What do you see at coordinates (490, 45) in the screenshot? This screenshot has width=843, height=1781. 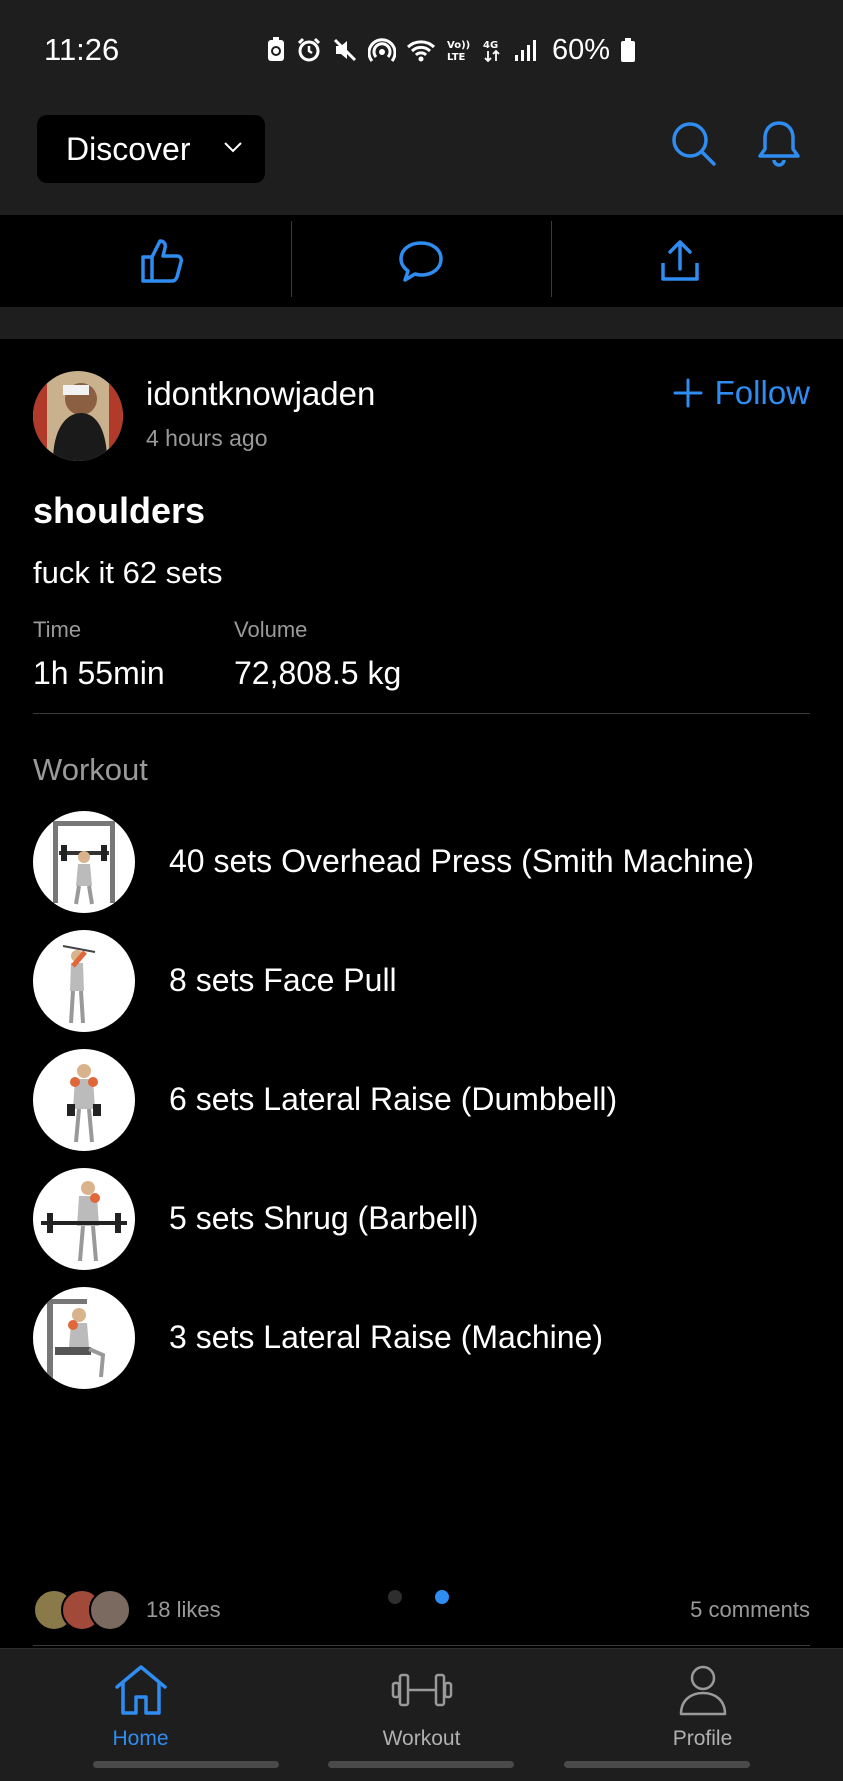 I see `svg-text: 4G` at bounding box center [490, 45].